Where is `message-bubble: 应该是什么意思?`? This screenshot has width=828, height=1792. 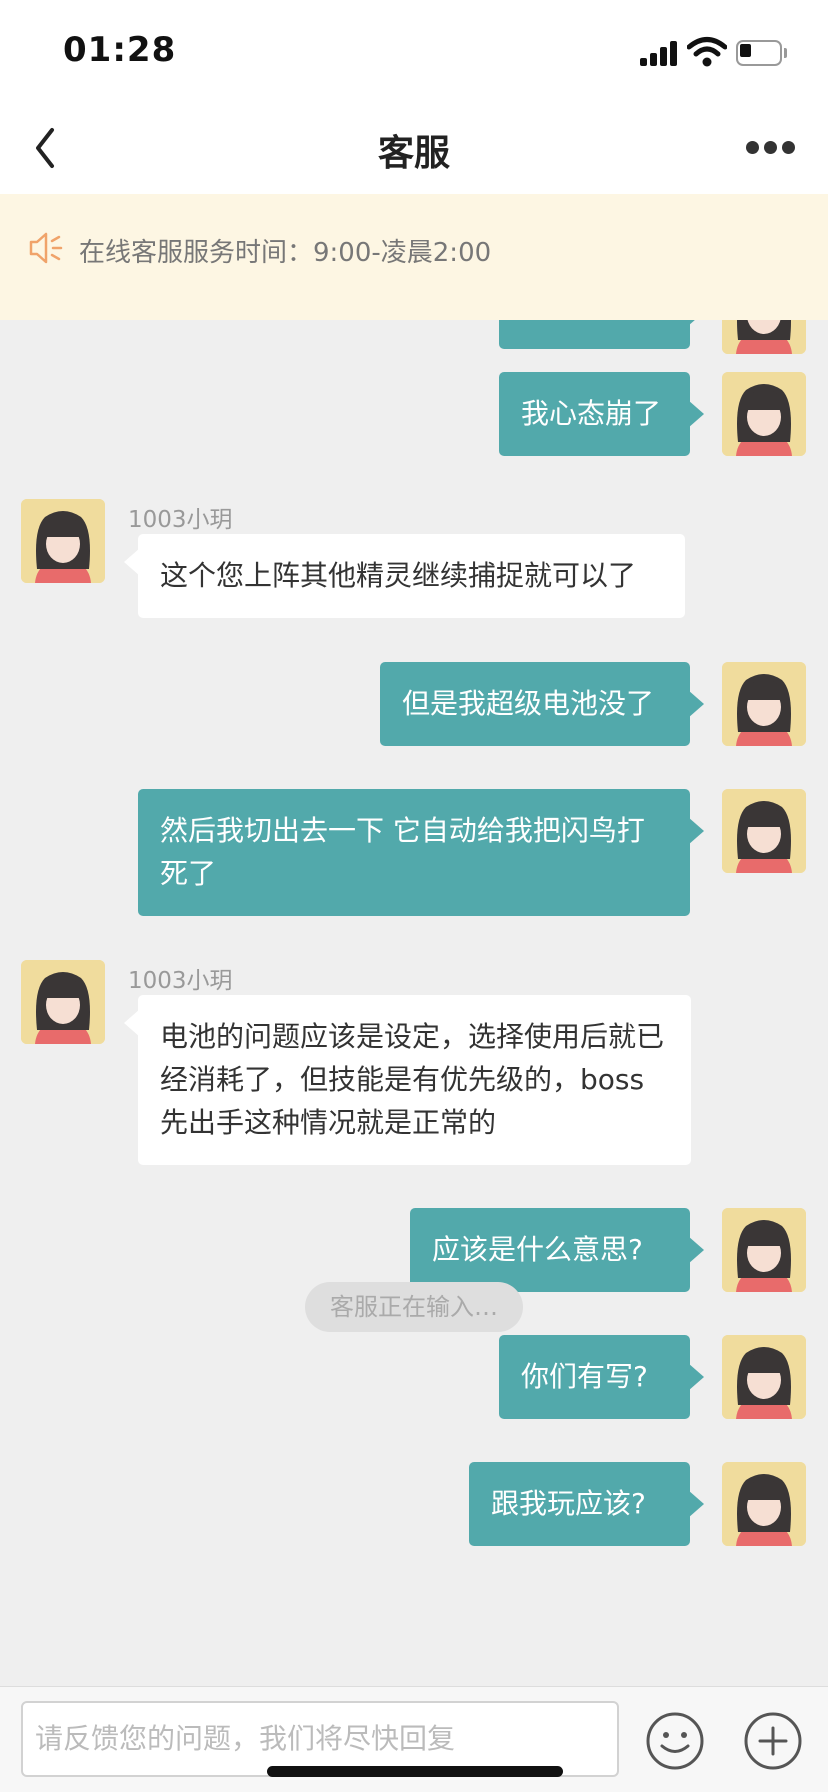 message-bubble: 应该是什么意思? is located at coordinates (557, 1250).